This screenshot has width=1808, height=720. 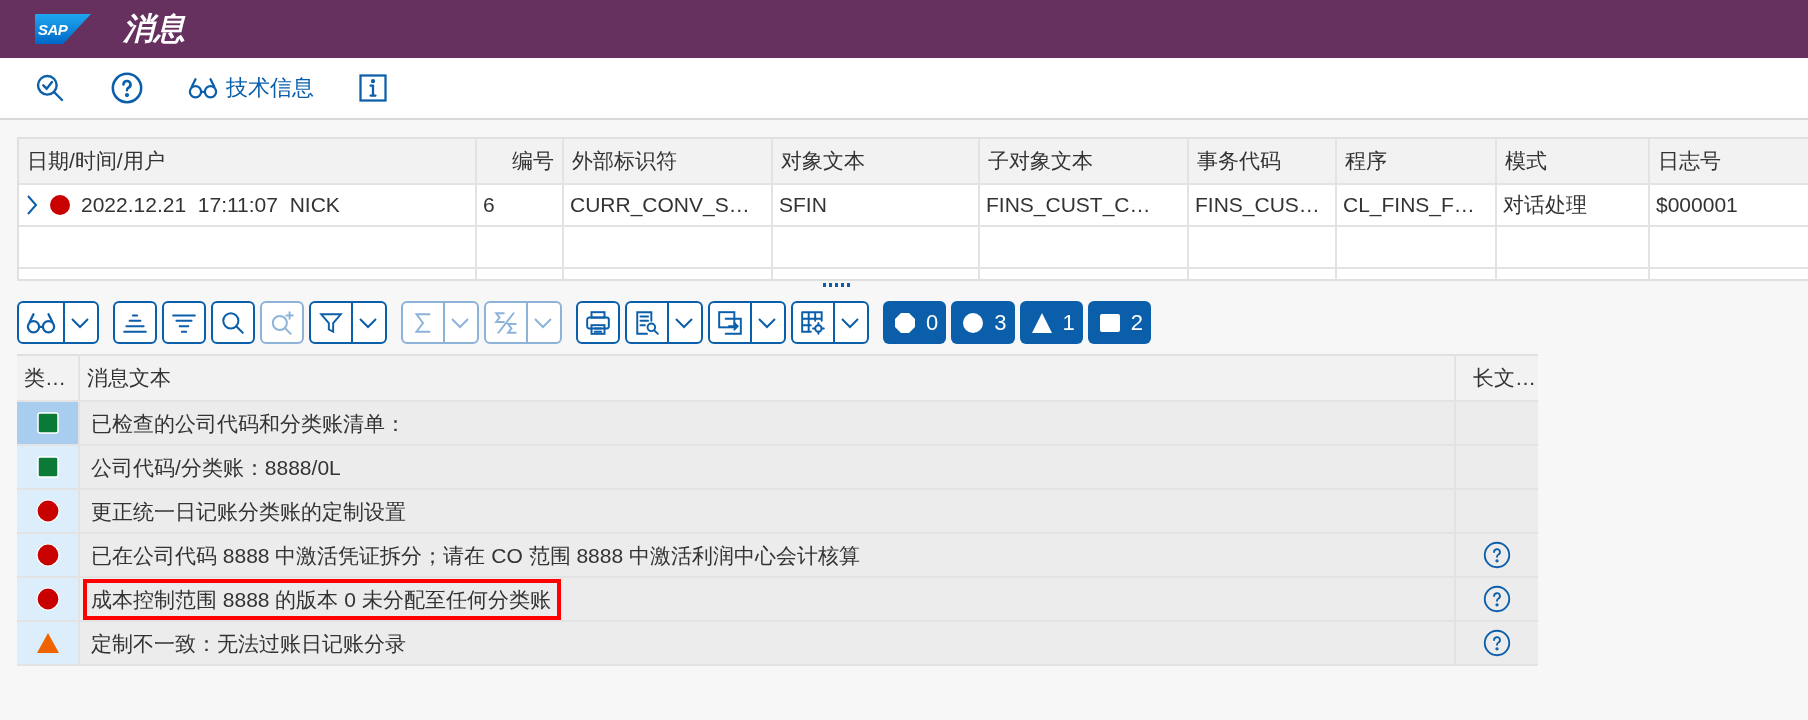 I want to click on info-icon, so click(x=373, y=88).